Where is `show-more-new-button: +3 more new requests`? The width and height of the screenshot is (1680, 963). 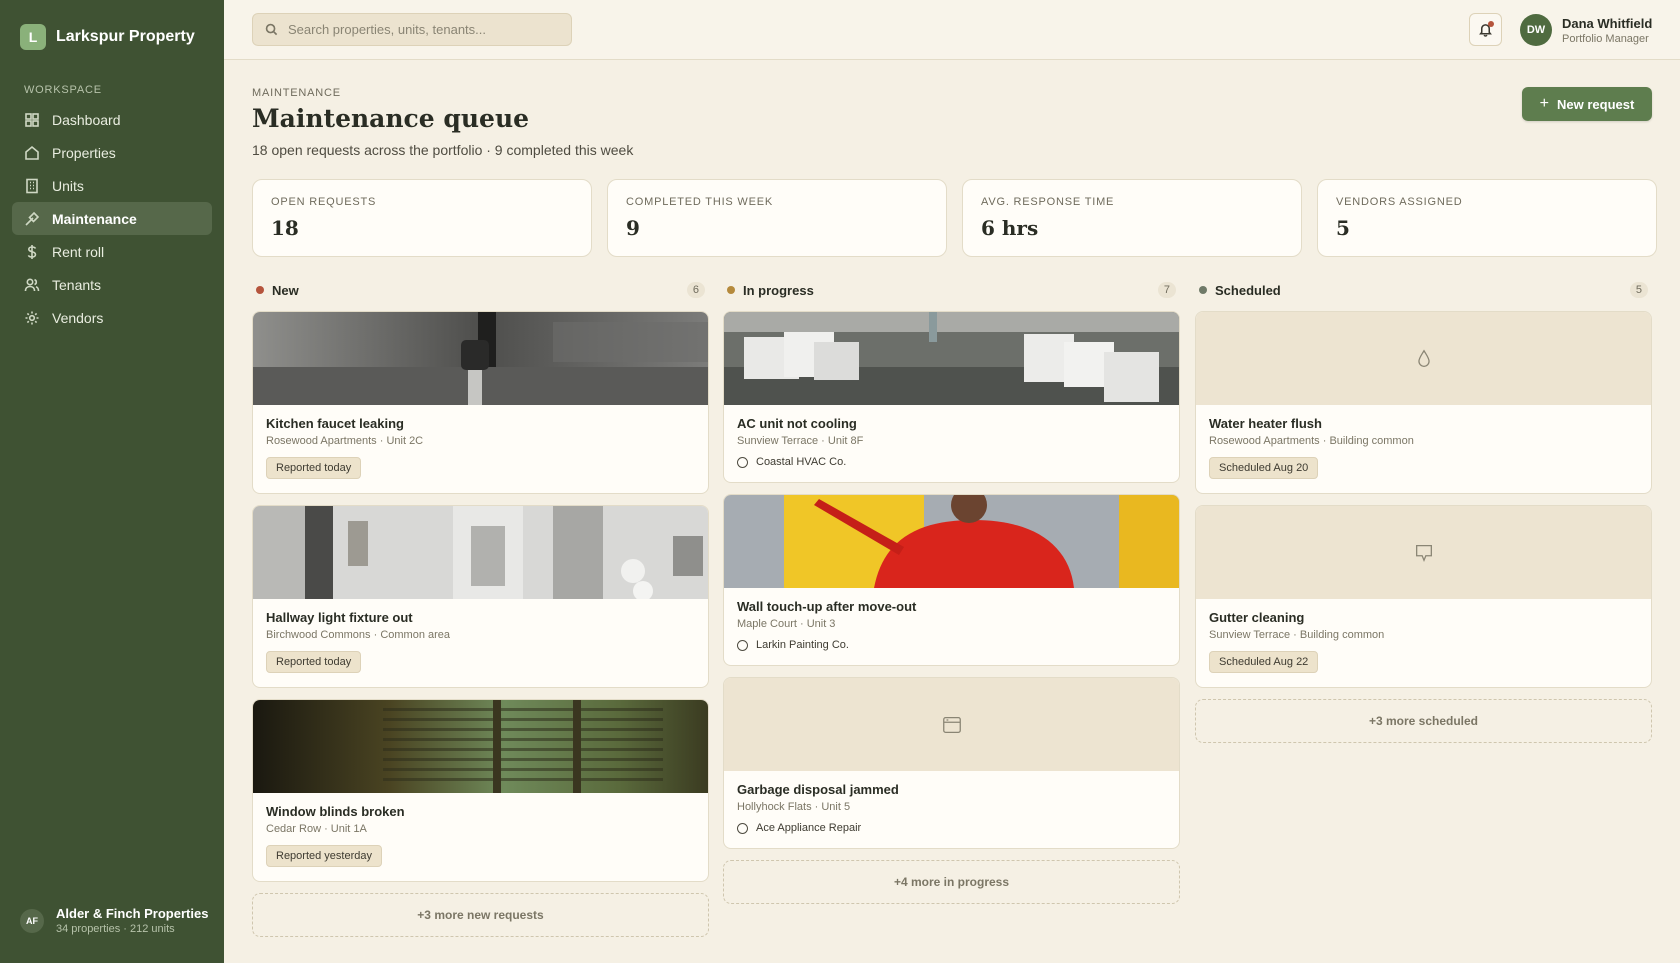
show-more-new-button: +3 more new requests is located at coordinates (480, 915).